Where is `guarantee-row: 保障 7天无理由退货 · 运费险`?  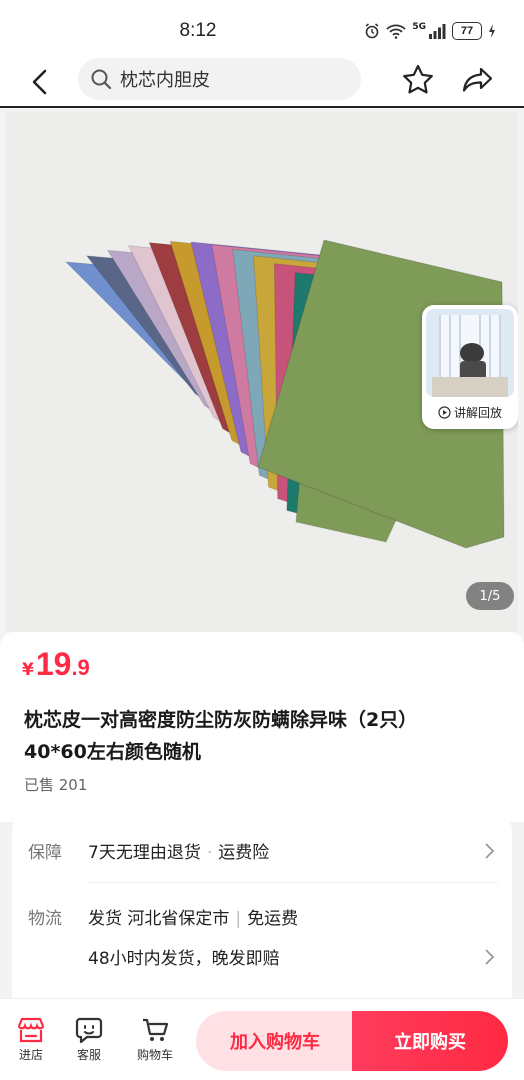 guarantee-row: 保障 7天无理由退货 · 运费险 is located at coordinates (262, 850).